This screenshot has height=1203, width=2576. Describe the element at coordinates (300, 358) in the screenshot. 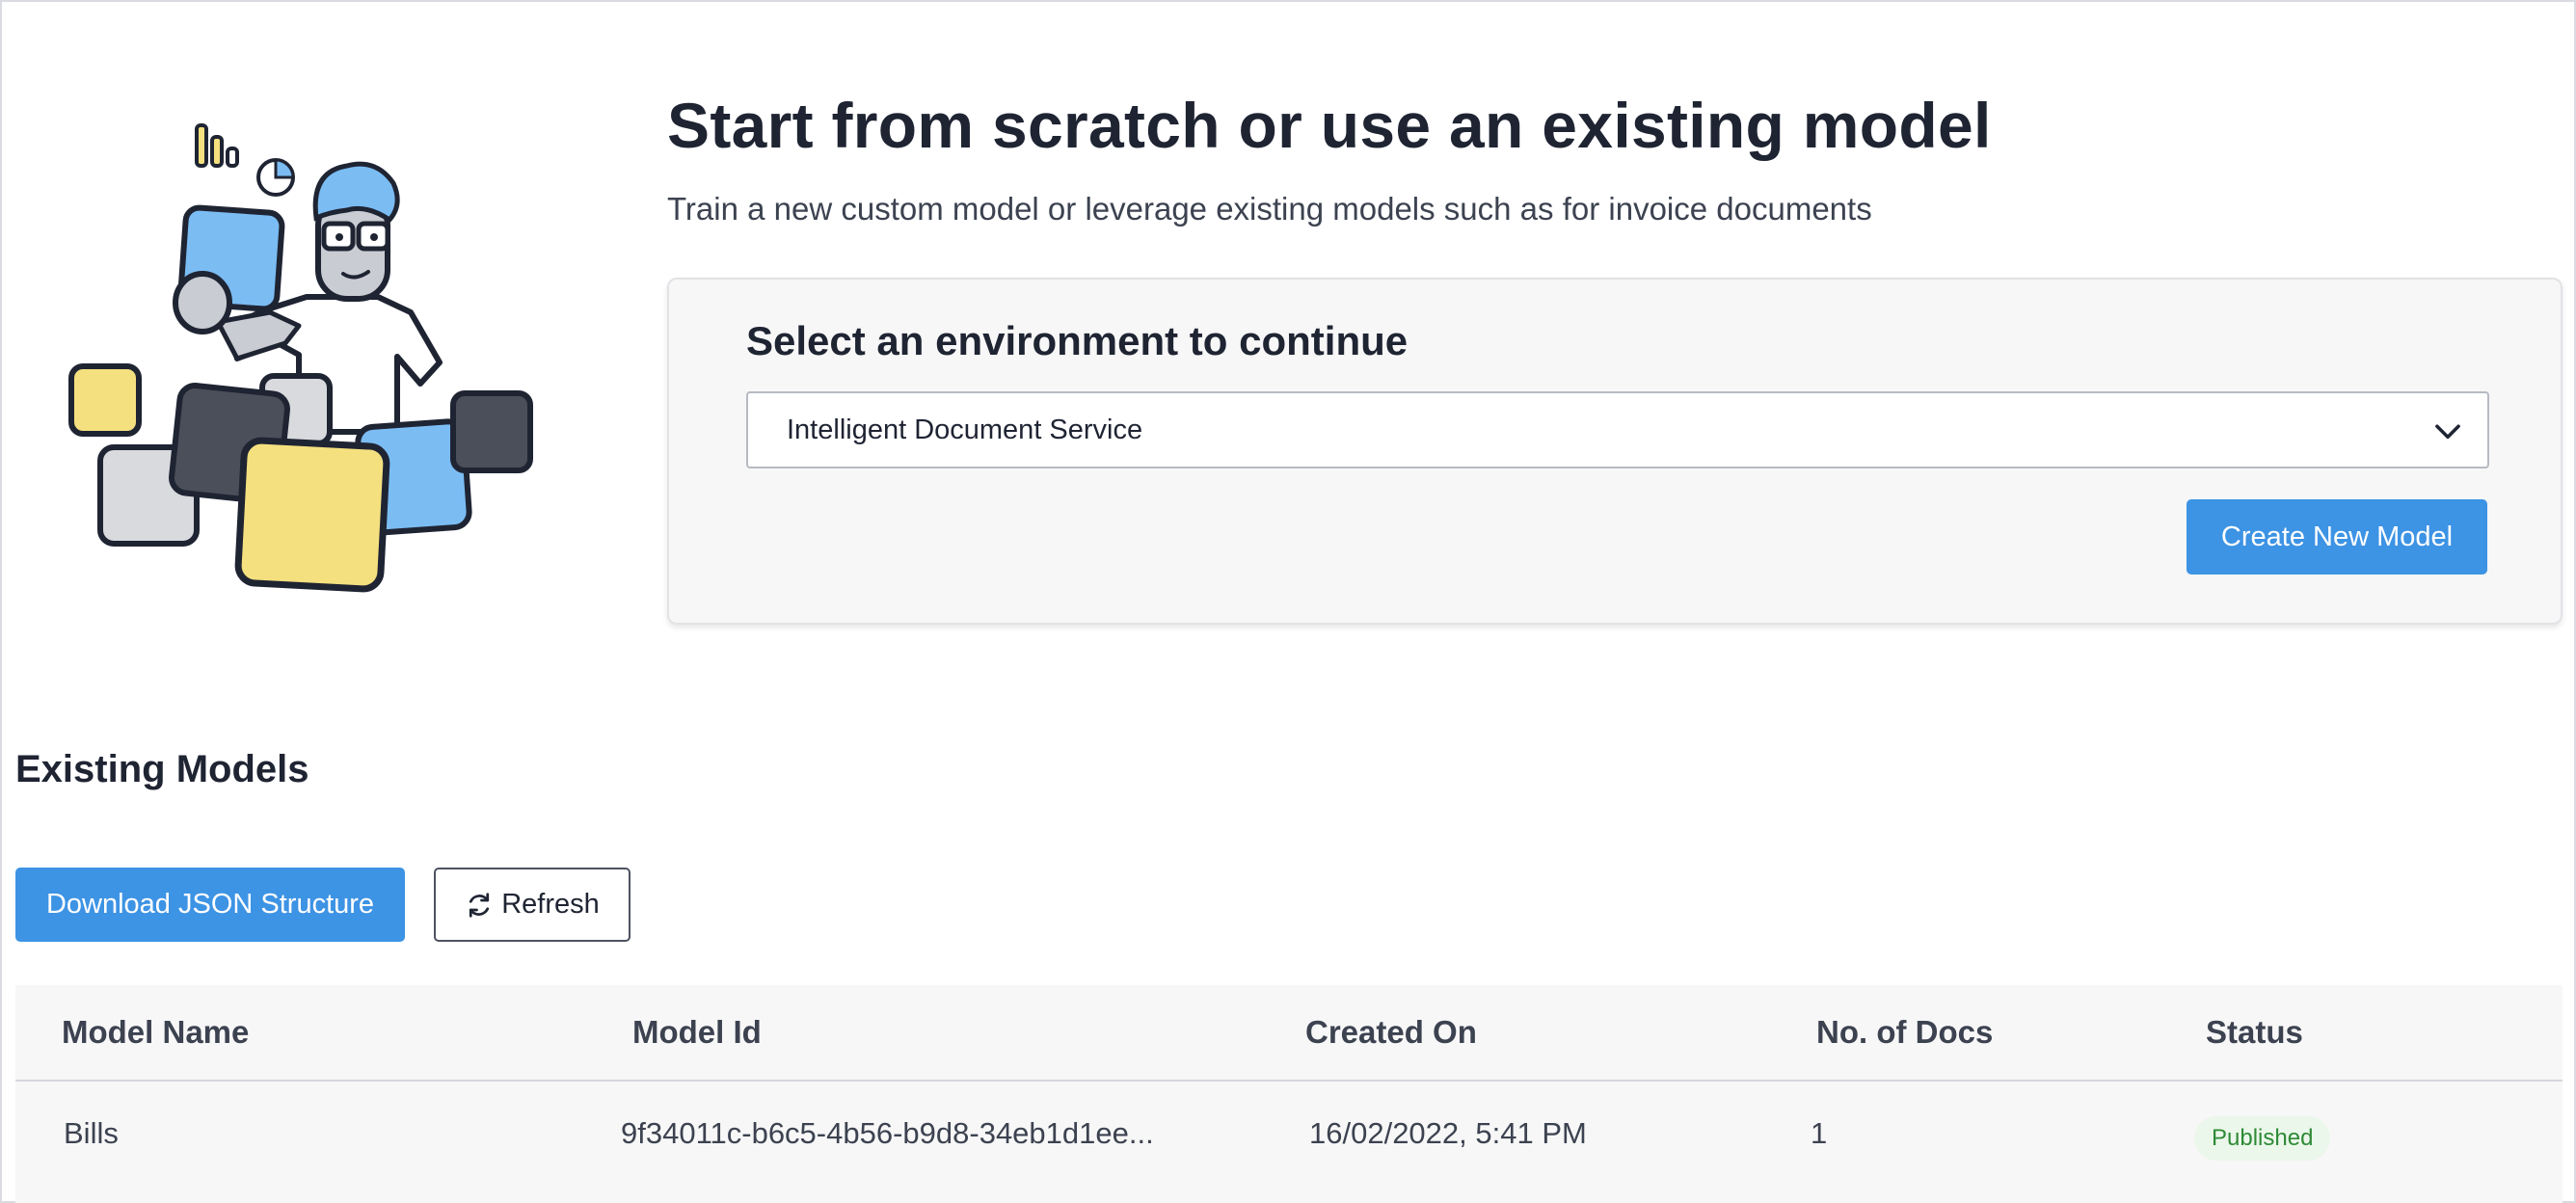

I see `hero-illustration` at that location.